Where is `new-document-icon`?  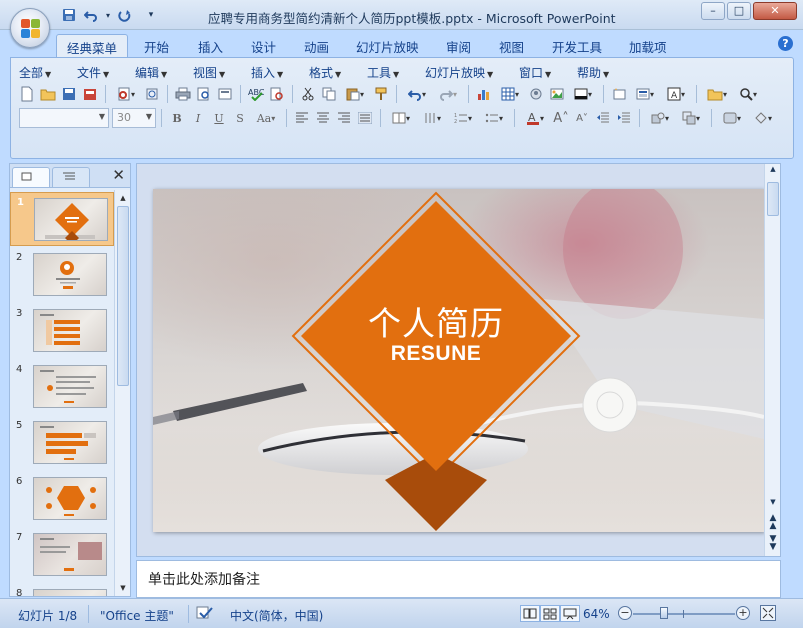 new-document-icon is located at coordinates (27, 94).